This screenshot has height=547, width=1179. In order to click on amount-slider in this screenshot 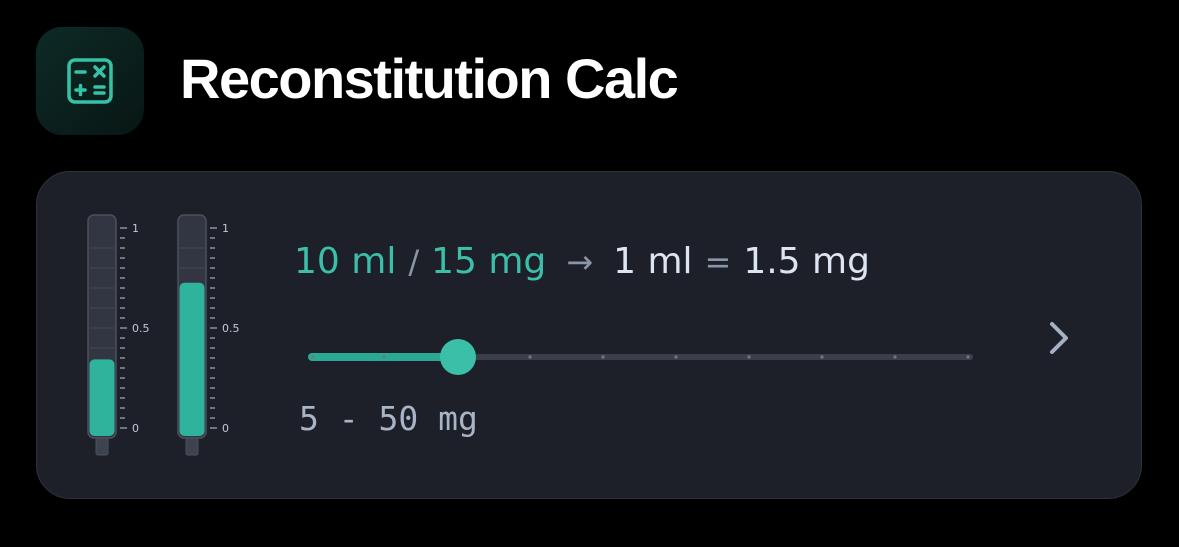, I will do `click(640, 357)`.